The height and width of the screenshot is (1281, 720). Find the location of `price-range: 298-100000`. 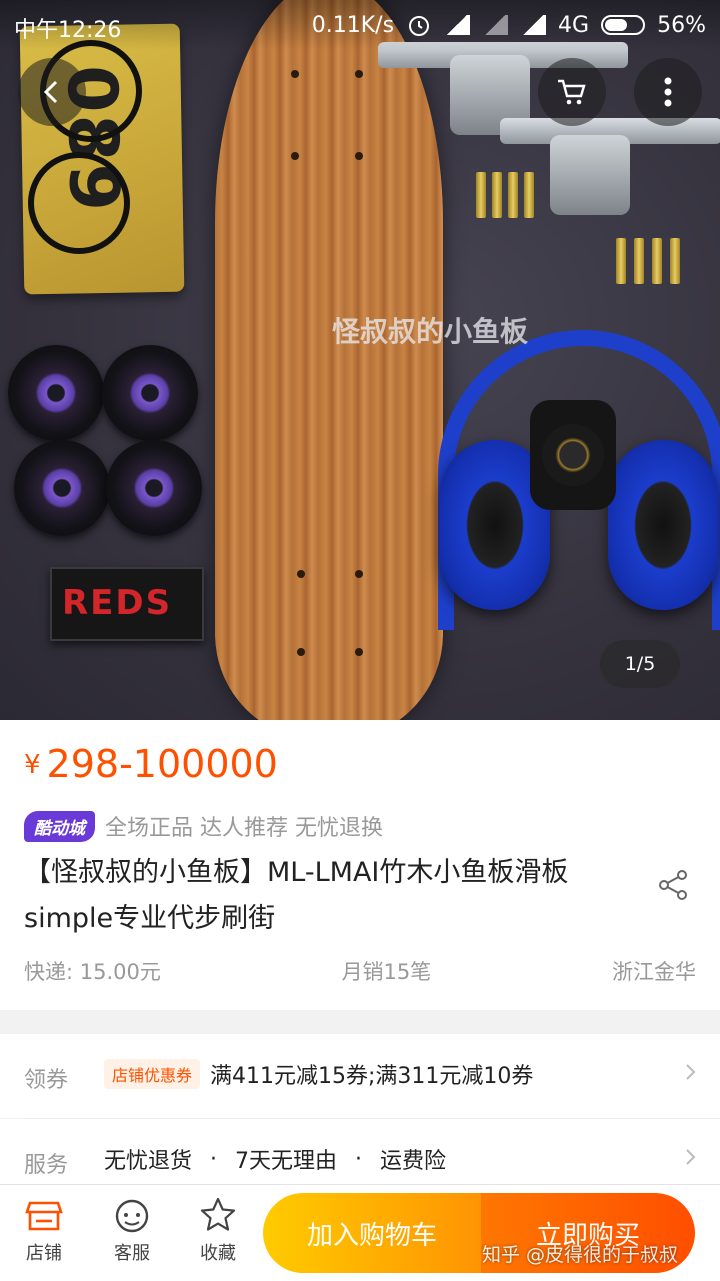

price-range: 298-100000 is located at coordinates (162, 764).